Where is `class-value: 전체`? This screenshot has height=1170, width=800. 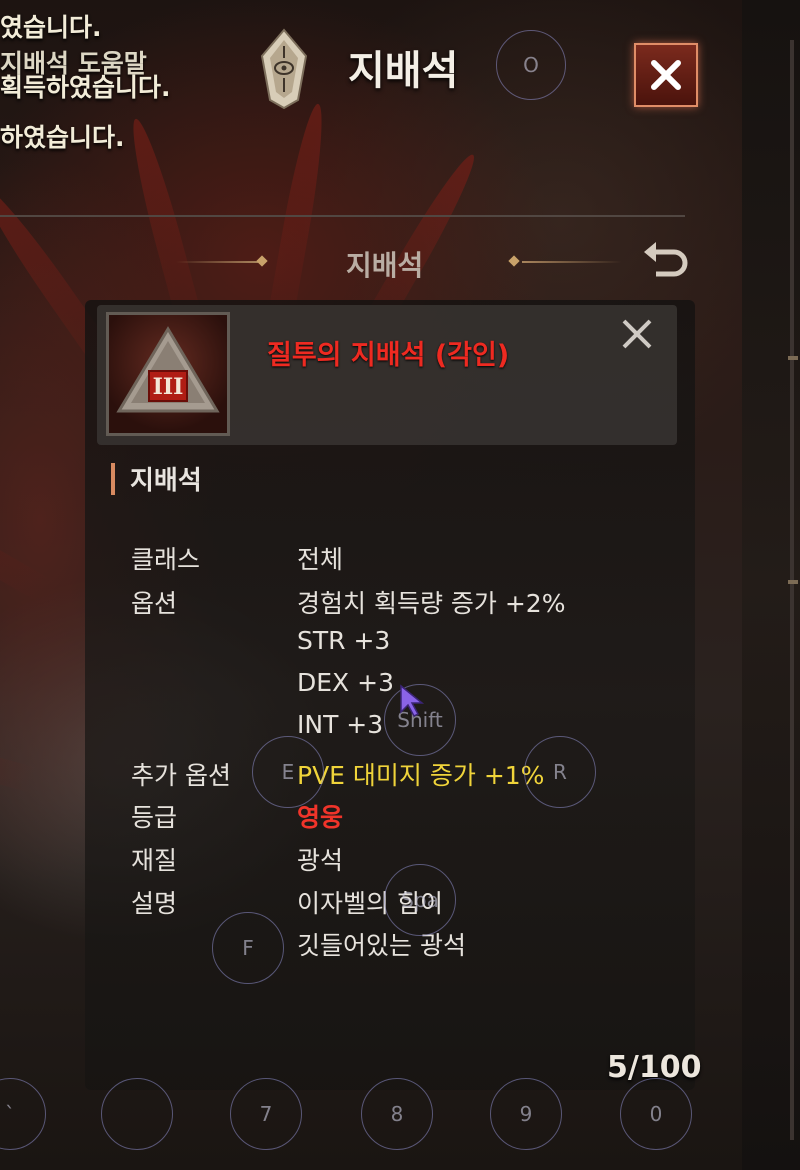 class-value: 전체 is located at coordinates (320, 559).